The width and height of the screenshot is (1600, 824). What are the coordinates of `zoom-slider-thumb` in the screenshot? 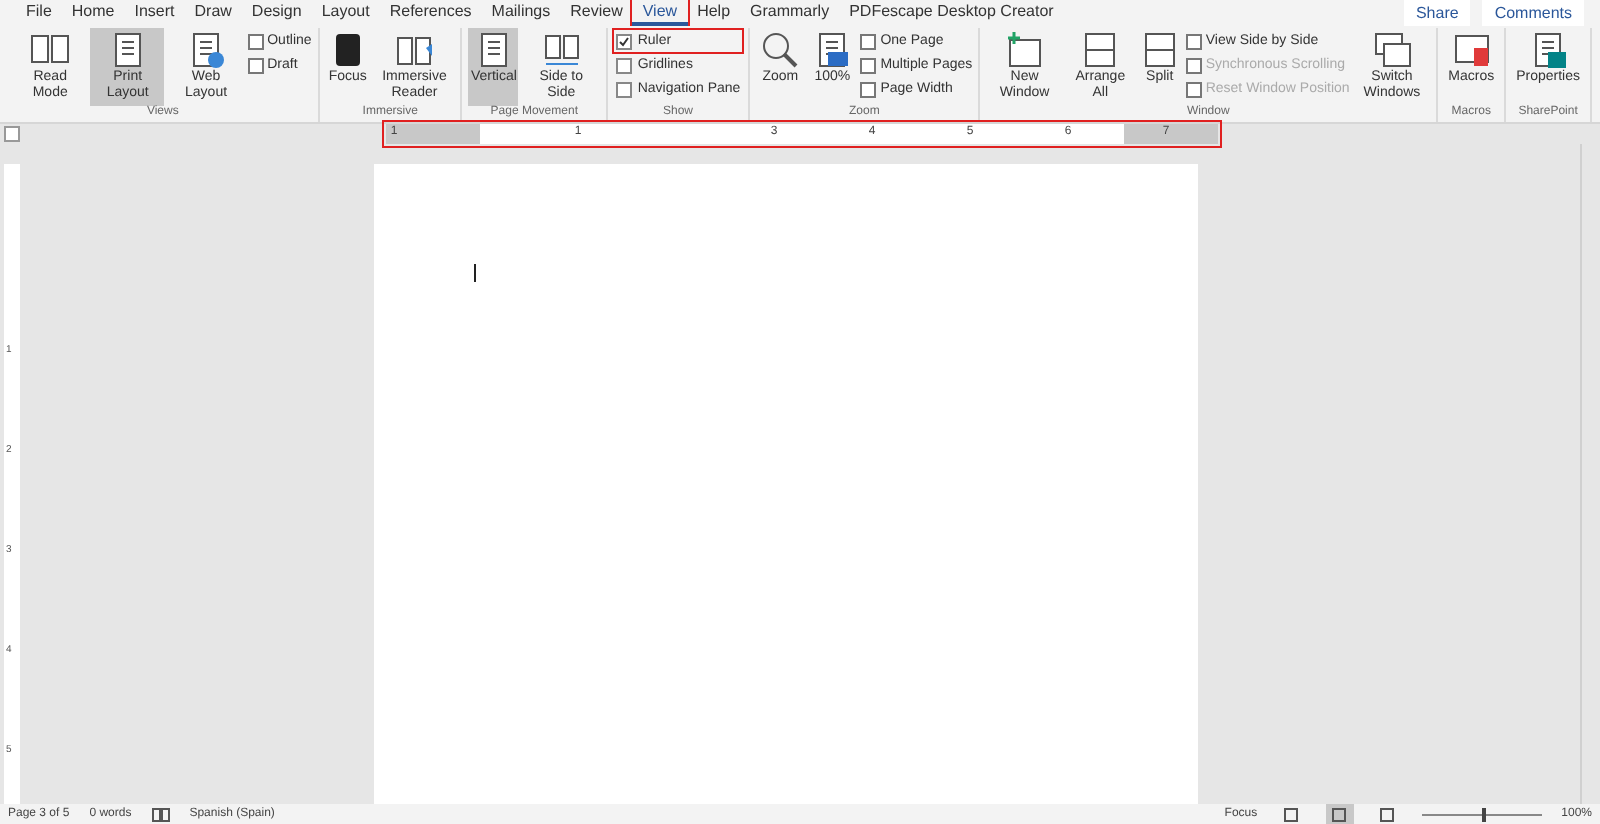 It's located at (1483, 814).